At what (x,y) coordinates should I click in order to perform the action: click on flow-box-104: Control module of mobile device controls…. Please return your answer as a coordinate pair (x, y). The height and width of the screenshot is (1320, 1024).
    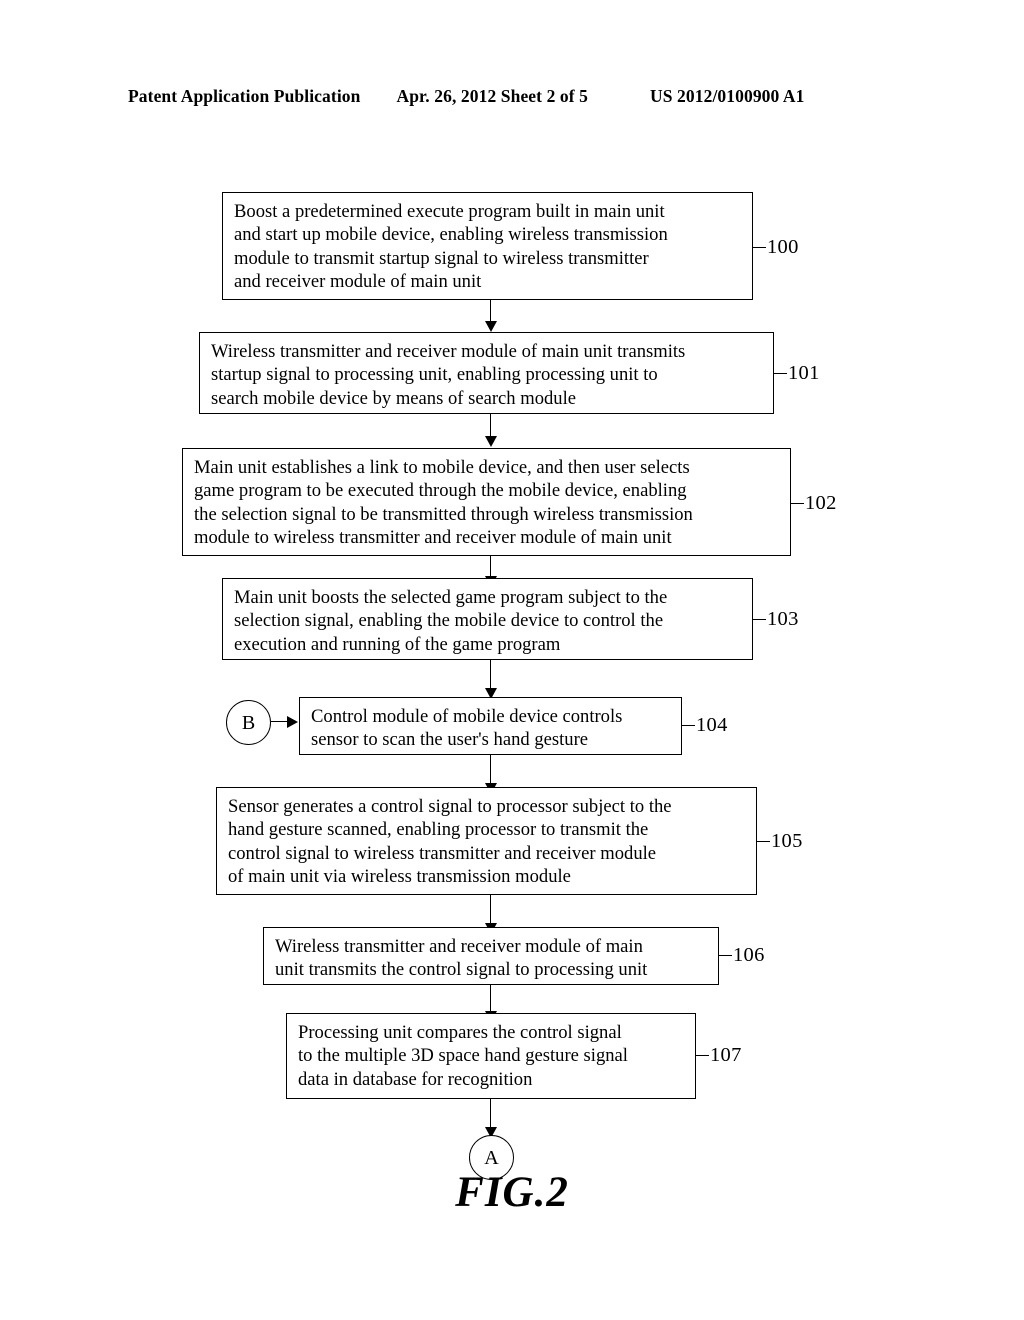
    Looking at the image, I should click on (490, 726).